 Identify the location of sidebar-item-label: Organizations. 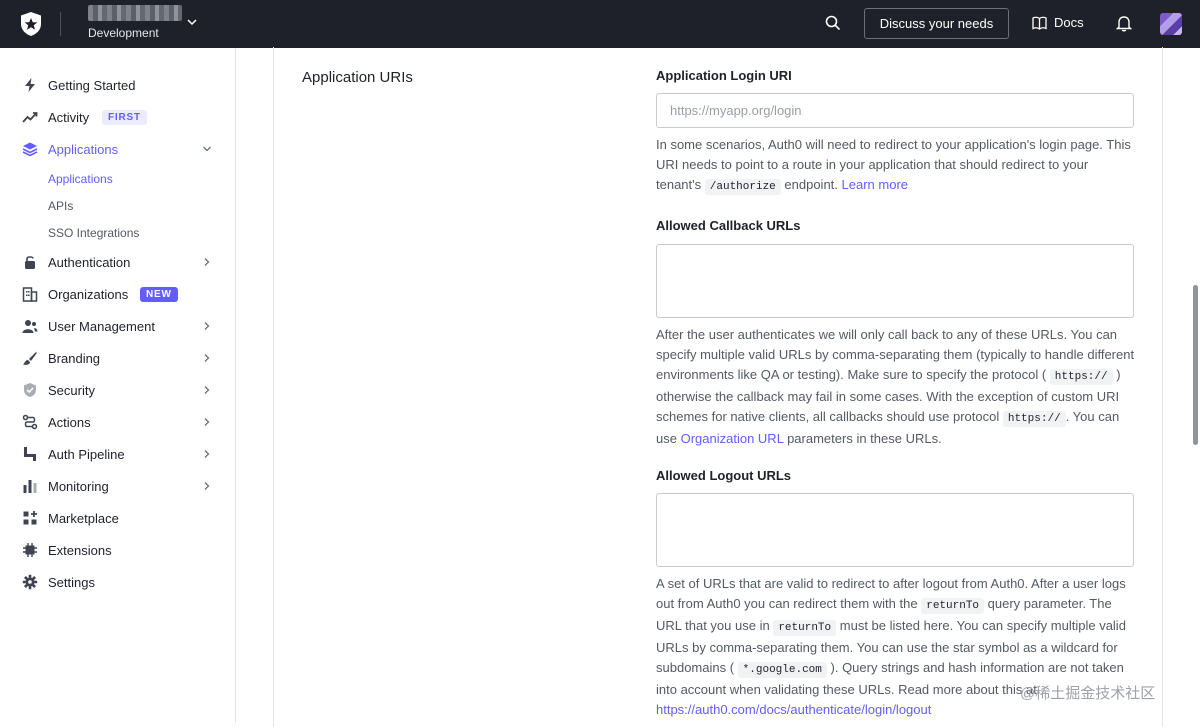
(88, 294).